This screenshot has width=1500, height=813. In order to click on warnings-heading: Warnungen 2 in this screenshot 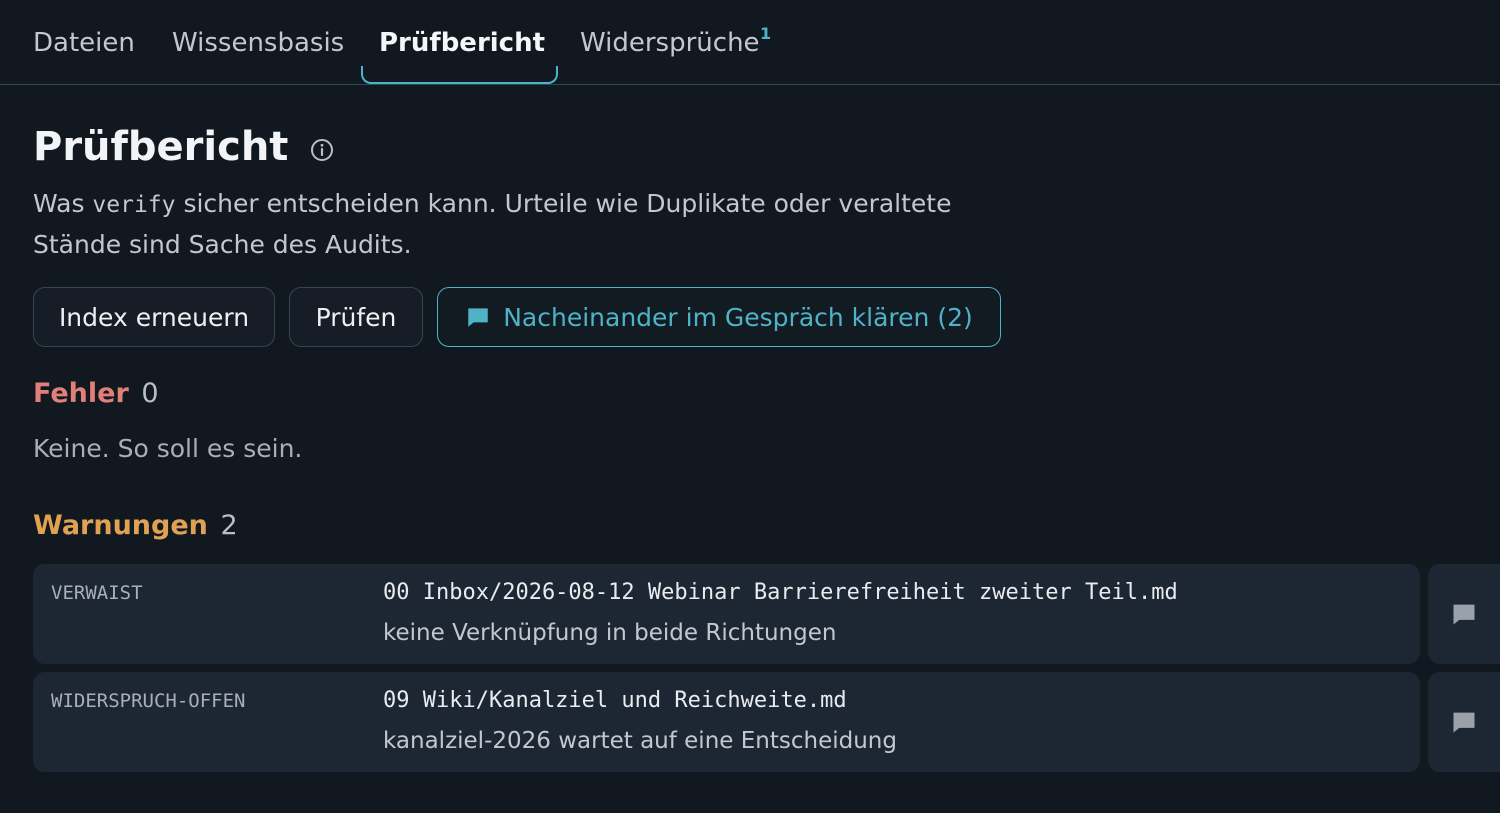, I will do `click(135, 525)`.